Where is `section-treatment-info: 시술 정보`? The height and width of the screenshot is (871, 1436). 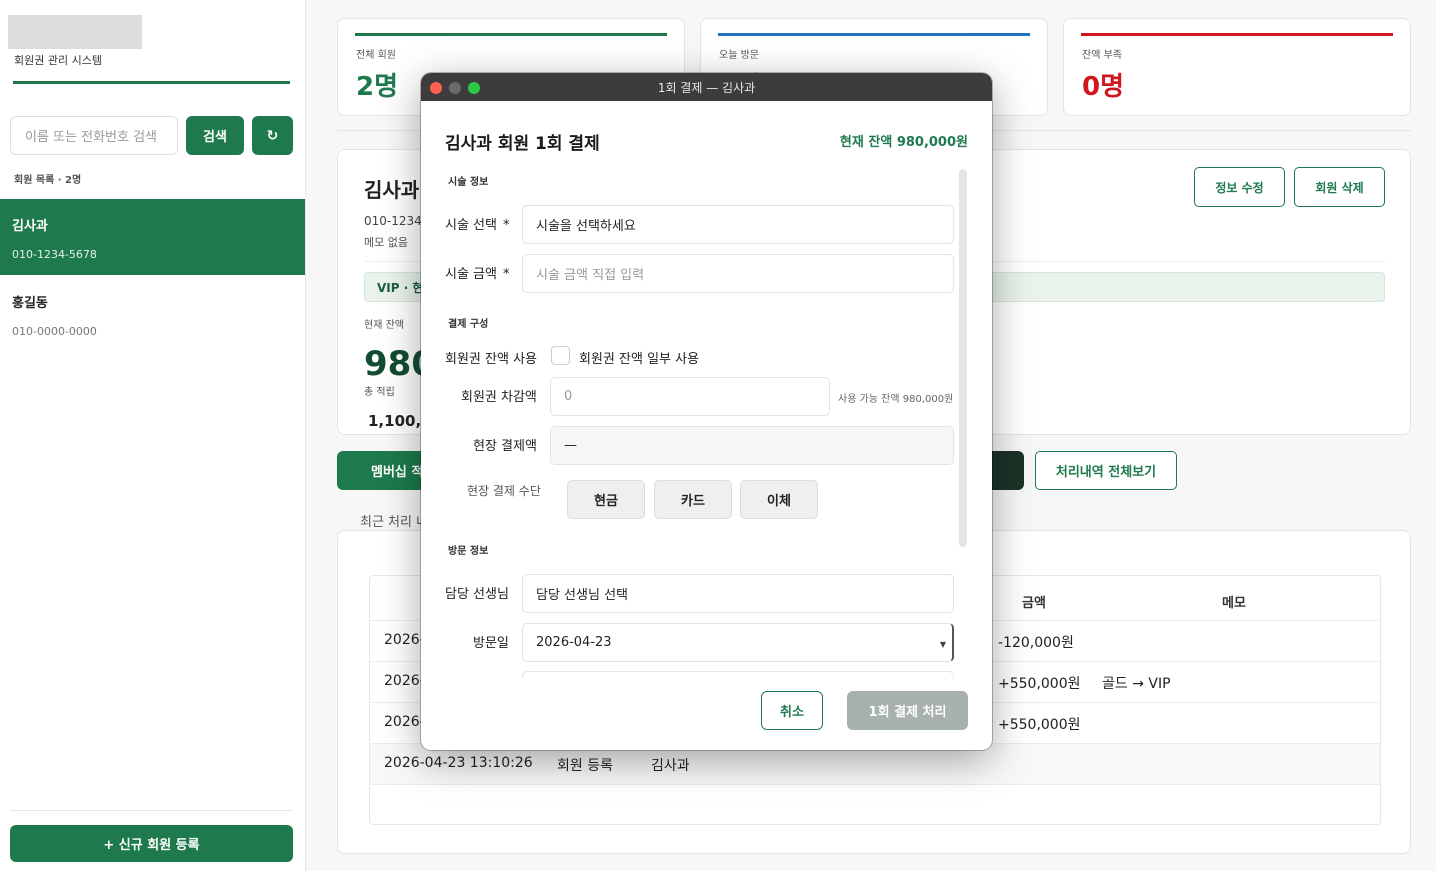
section-treatment-info: 시술 정보 is located at coordinates (468, 182).